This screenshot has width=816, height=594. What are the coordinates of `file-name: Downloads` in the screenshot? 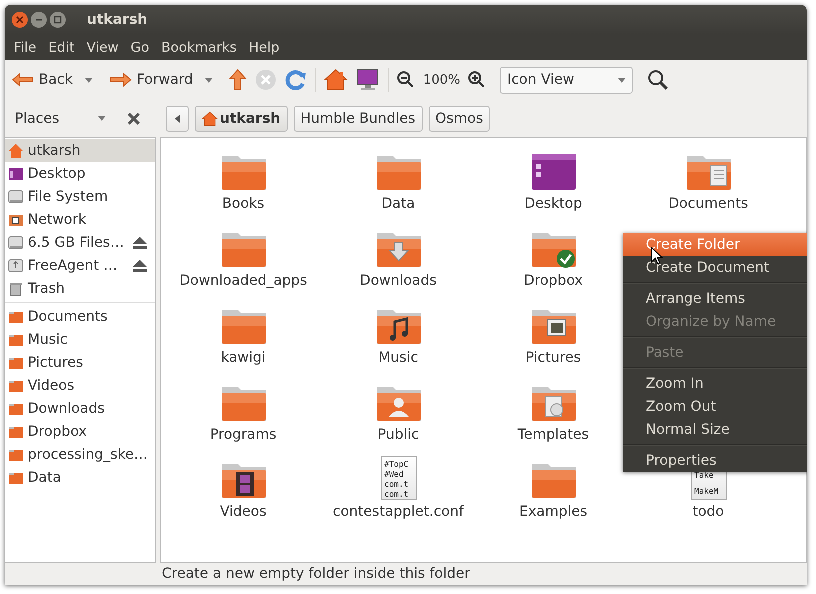 It's located at (398, 281).